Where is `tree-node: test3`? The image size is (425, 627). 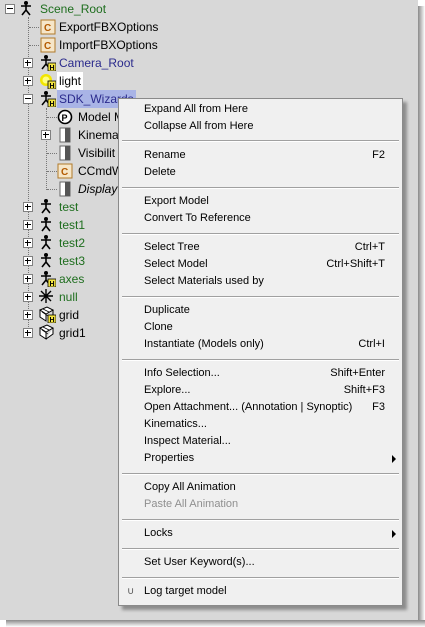 tree-node: test3 is located at coordinates (59, 261).